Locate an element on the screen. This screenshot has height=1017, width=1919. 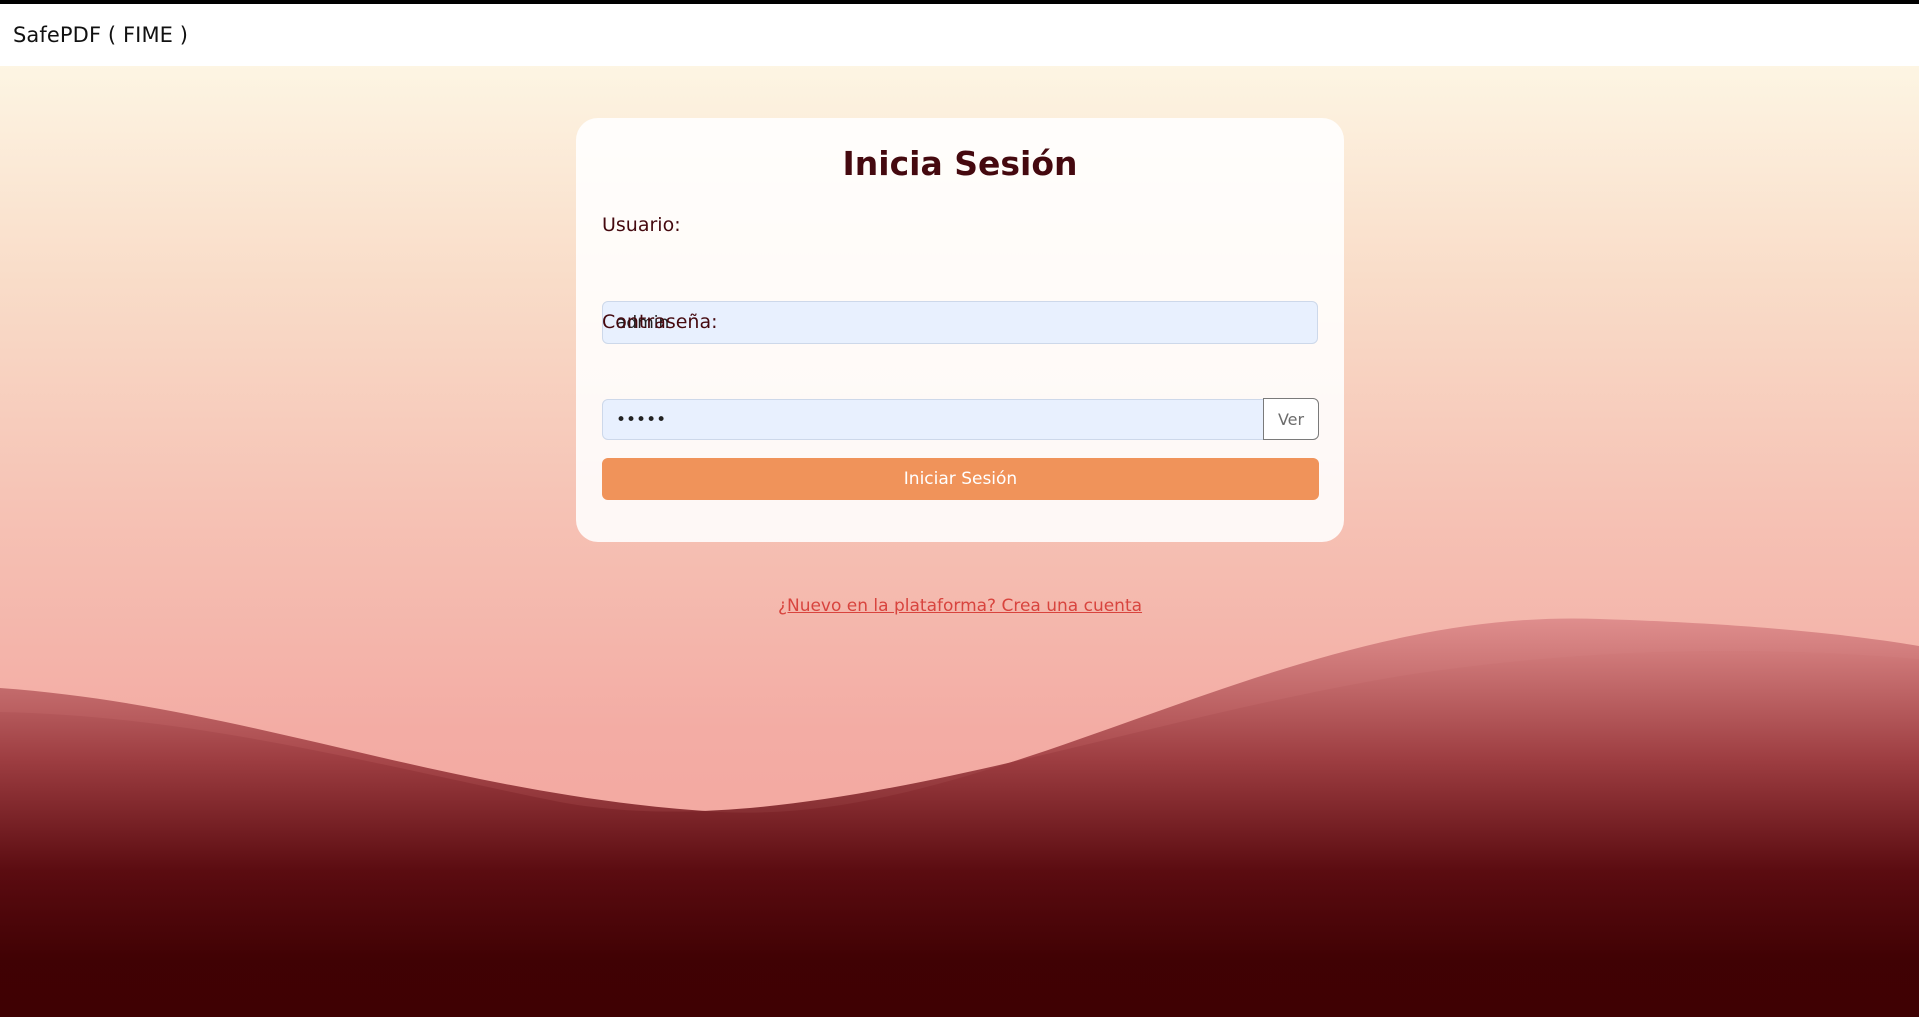
login-button: Iniciar Sesión is located at coordinates (960, 479).